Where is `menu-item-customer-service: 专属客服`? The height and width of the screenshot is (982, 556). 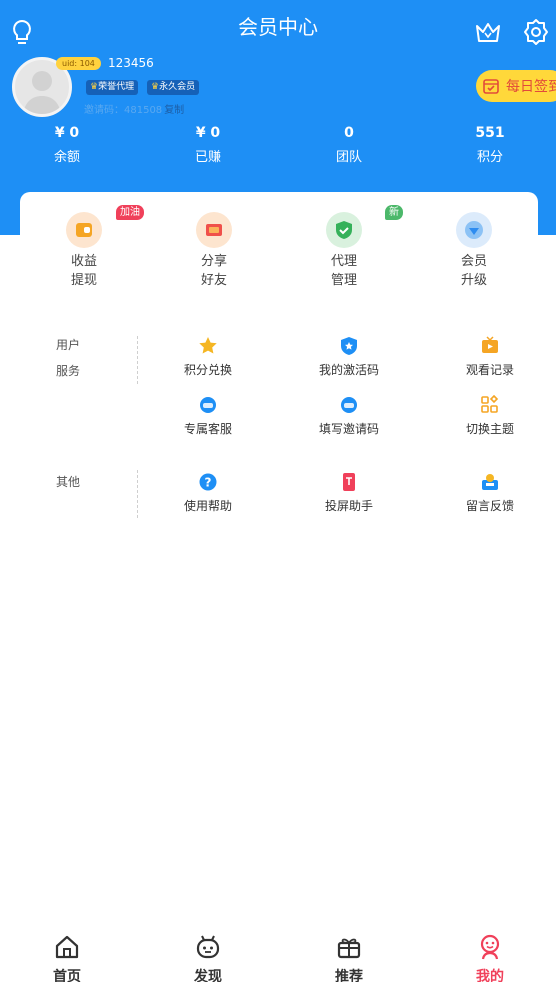
menu-item-customer-service: 专属客服 is located at coordinates (208, 416).